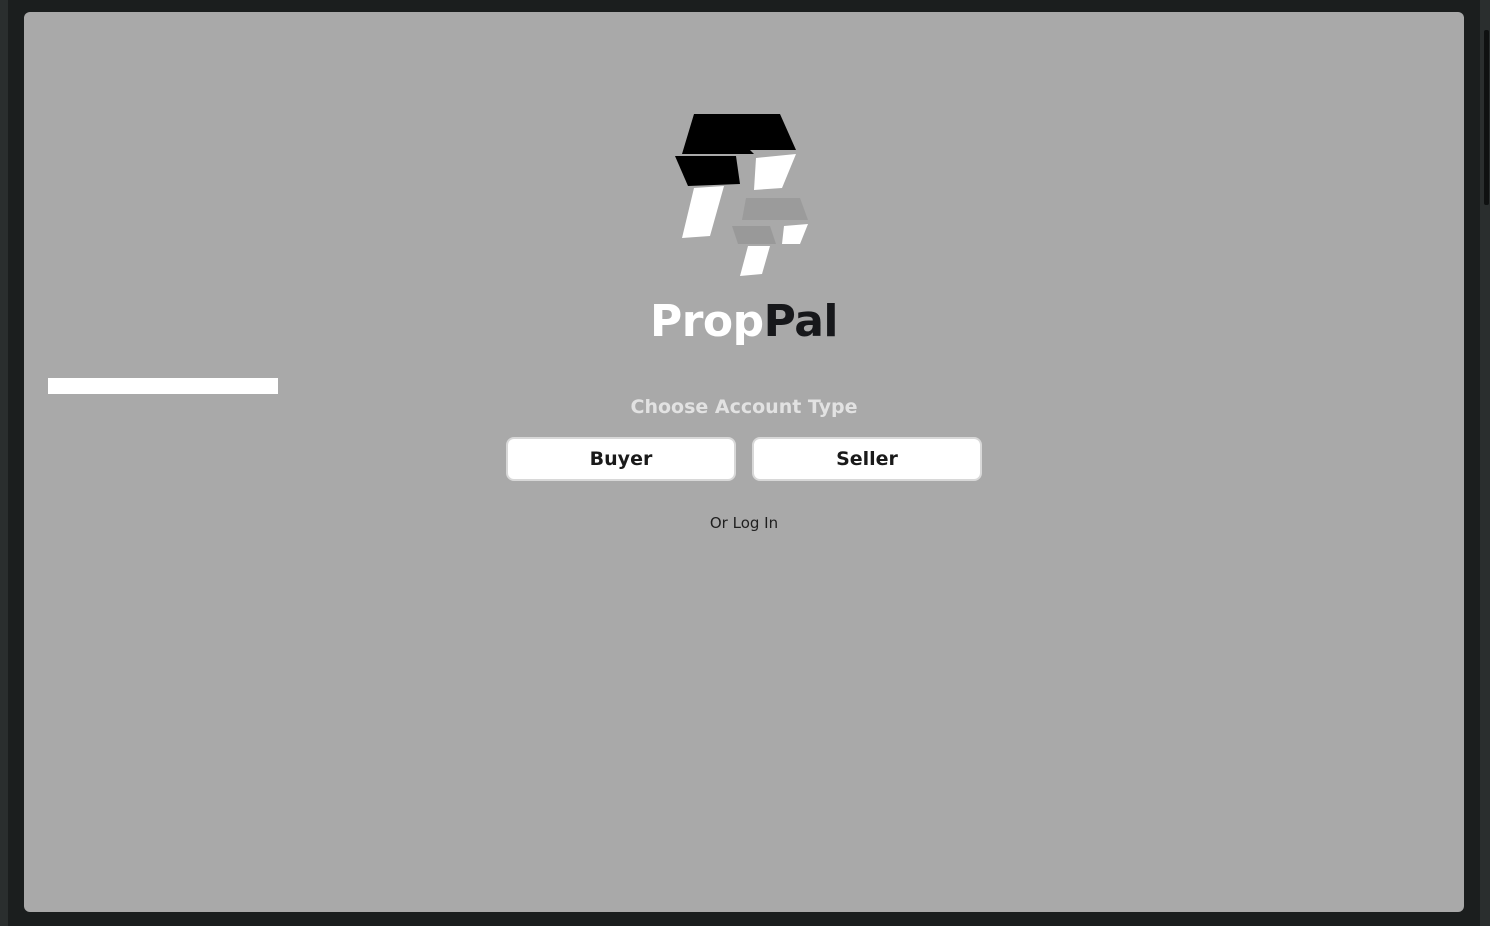 This screenshot has width=1490, height=926. I want to click on brand-name: PropPal, so click(744, 322).